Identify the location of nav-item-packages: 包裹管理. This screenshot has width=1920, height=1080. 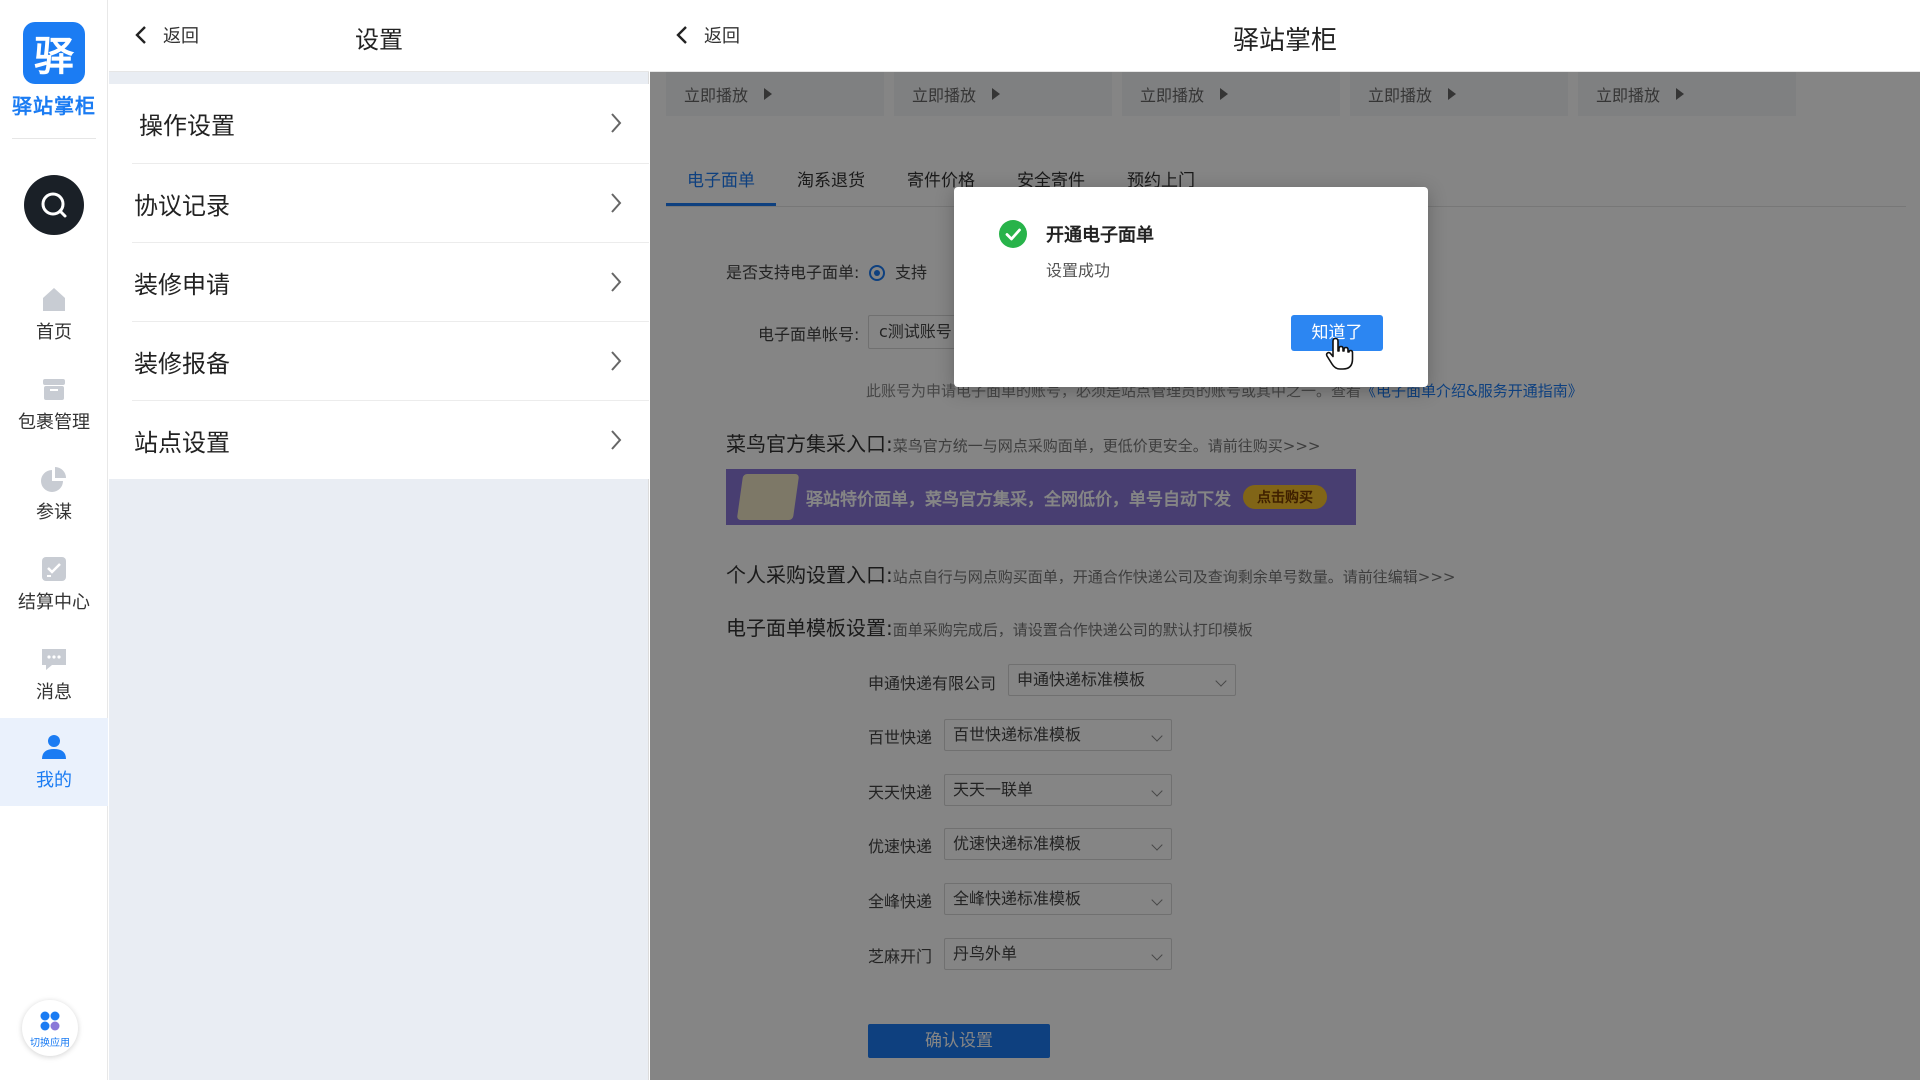
(54, 412).